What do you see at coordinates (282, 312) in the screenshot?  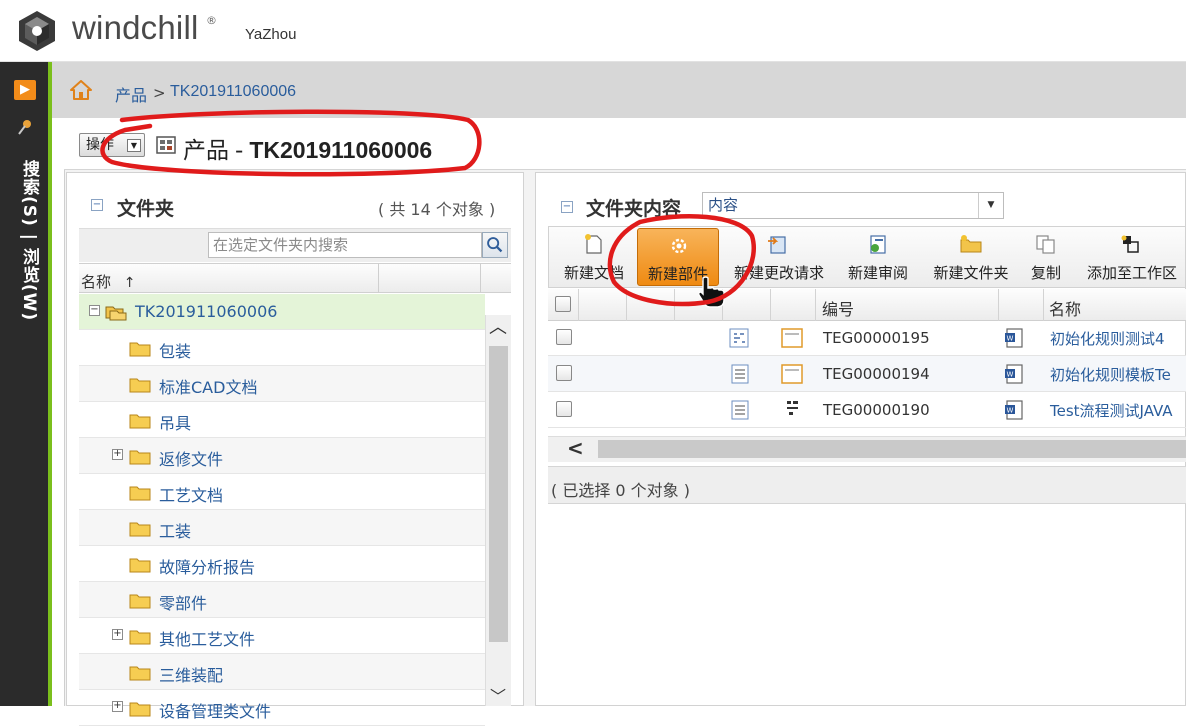 I see `tree-root-item: − TK201911060006` at bounding box center [282, 312].